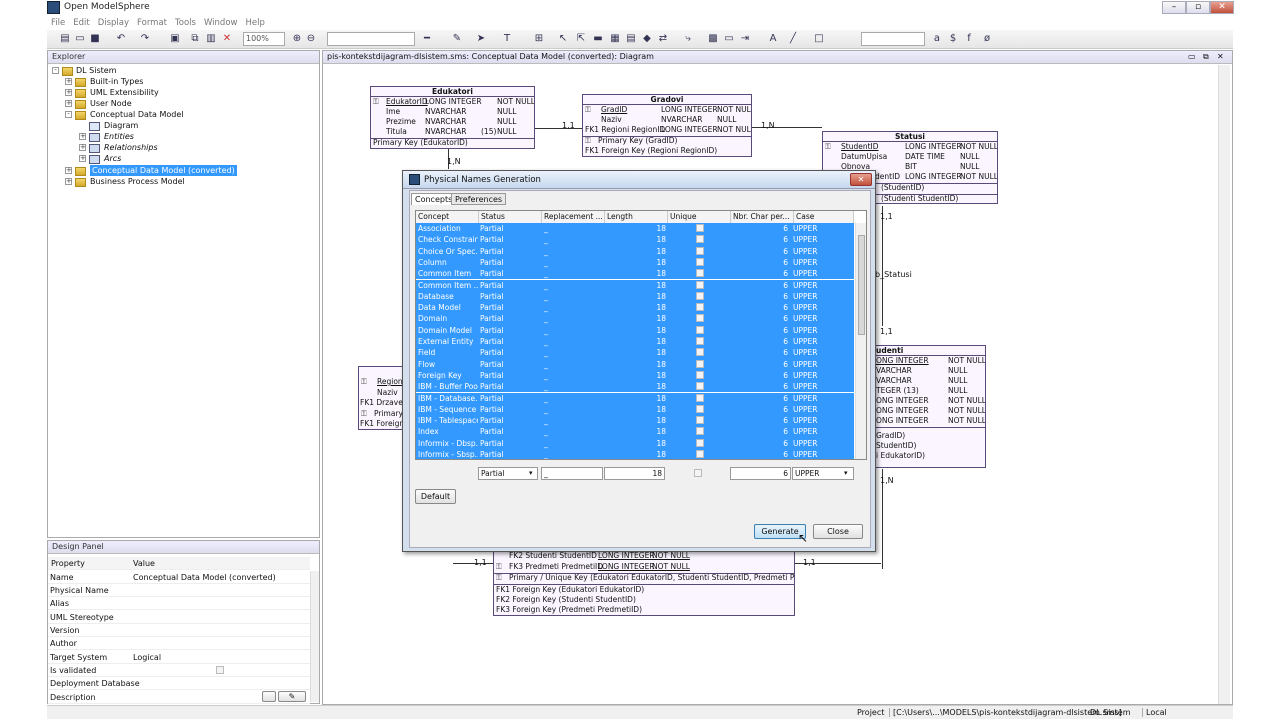 This screenshot has width=1280, height=720. Describe the element at coordinates (457, 39) in the screenshot. I see `pen-icon: ✎` at that location.